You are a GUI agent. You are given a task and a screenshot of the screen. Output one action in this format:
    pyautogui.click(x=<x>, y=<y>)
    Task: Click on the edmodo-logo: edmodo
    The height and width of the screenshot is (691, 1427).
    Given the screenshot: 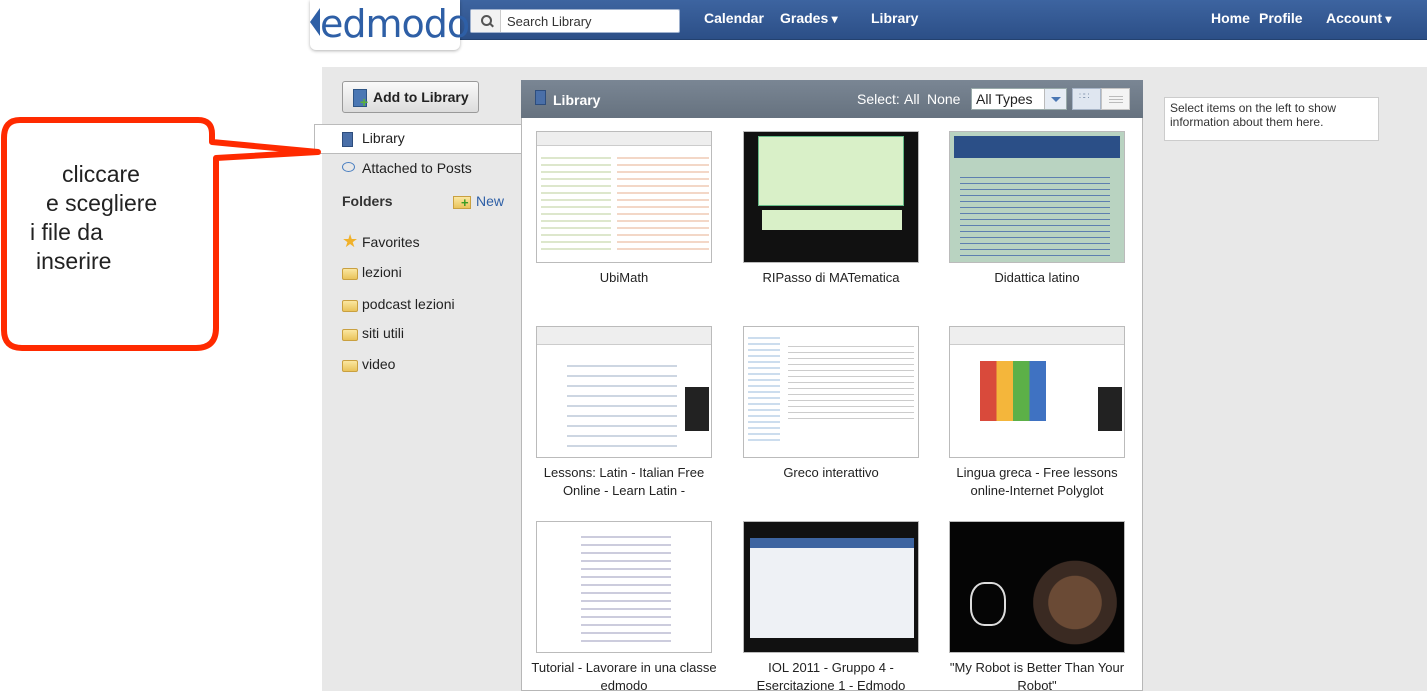 What is the action you would take?
    pyautogui.click(x=390, y=25)
    